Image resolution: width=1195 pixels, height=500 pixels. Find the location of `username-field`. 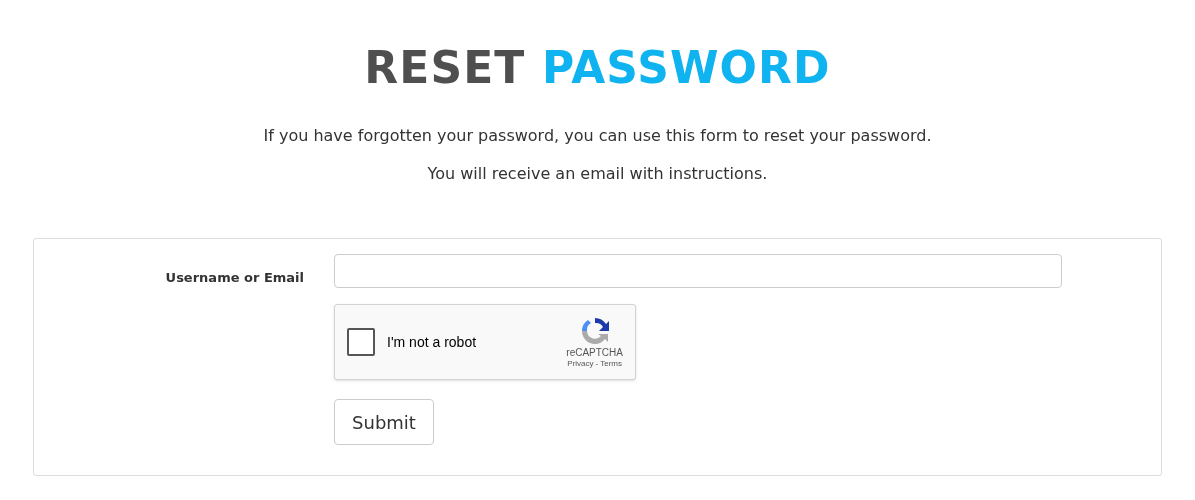

username-field is located at coordinates (698, 271).